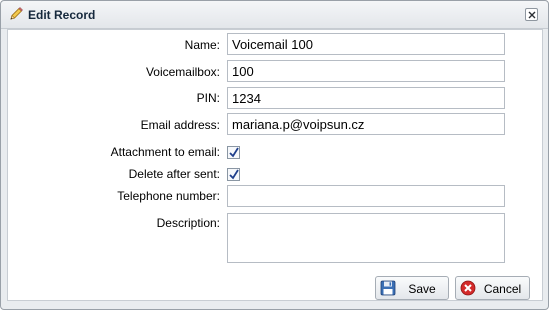  What do you see at coordinates (366, 238) in the screenshot?
I see `description-textarea` at bounding box center [366, 238].